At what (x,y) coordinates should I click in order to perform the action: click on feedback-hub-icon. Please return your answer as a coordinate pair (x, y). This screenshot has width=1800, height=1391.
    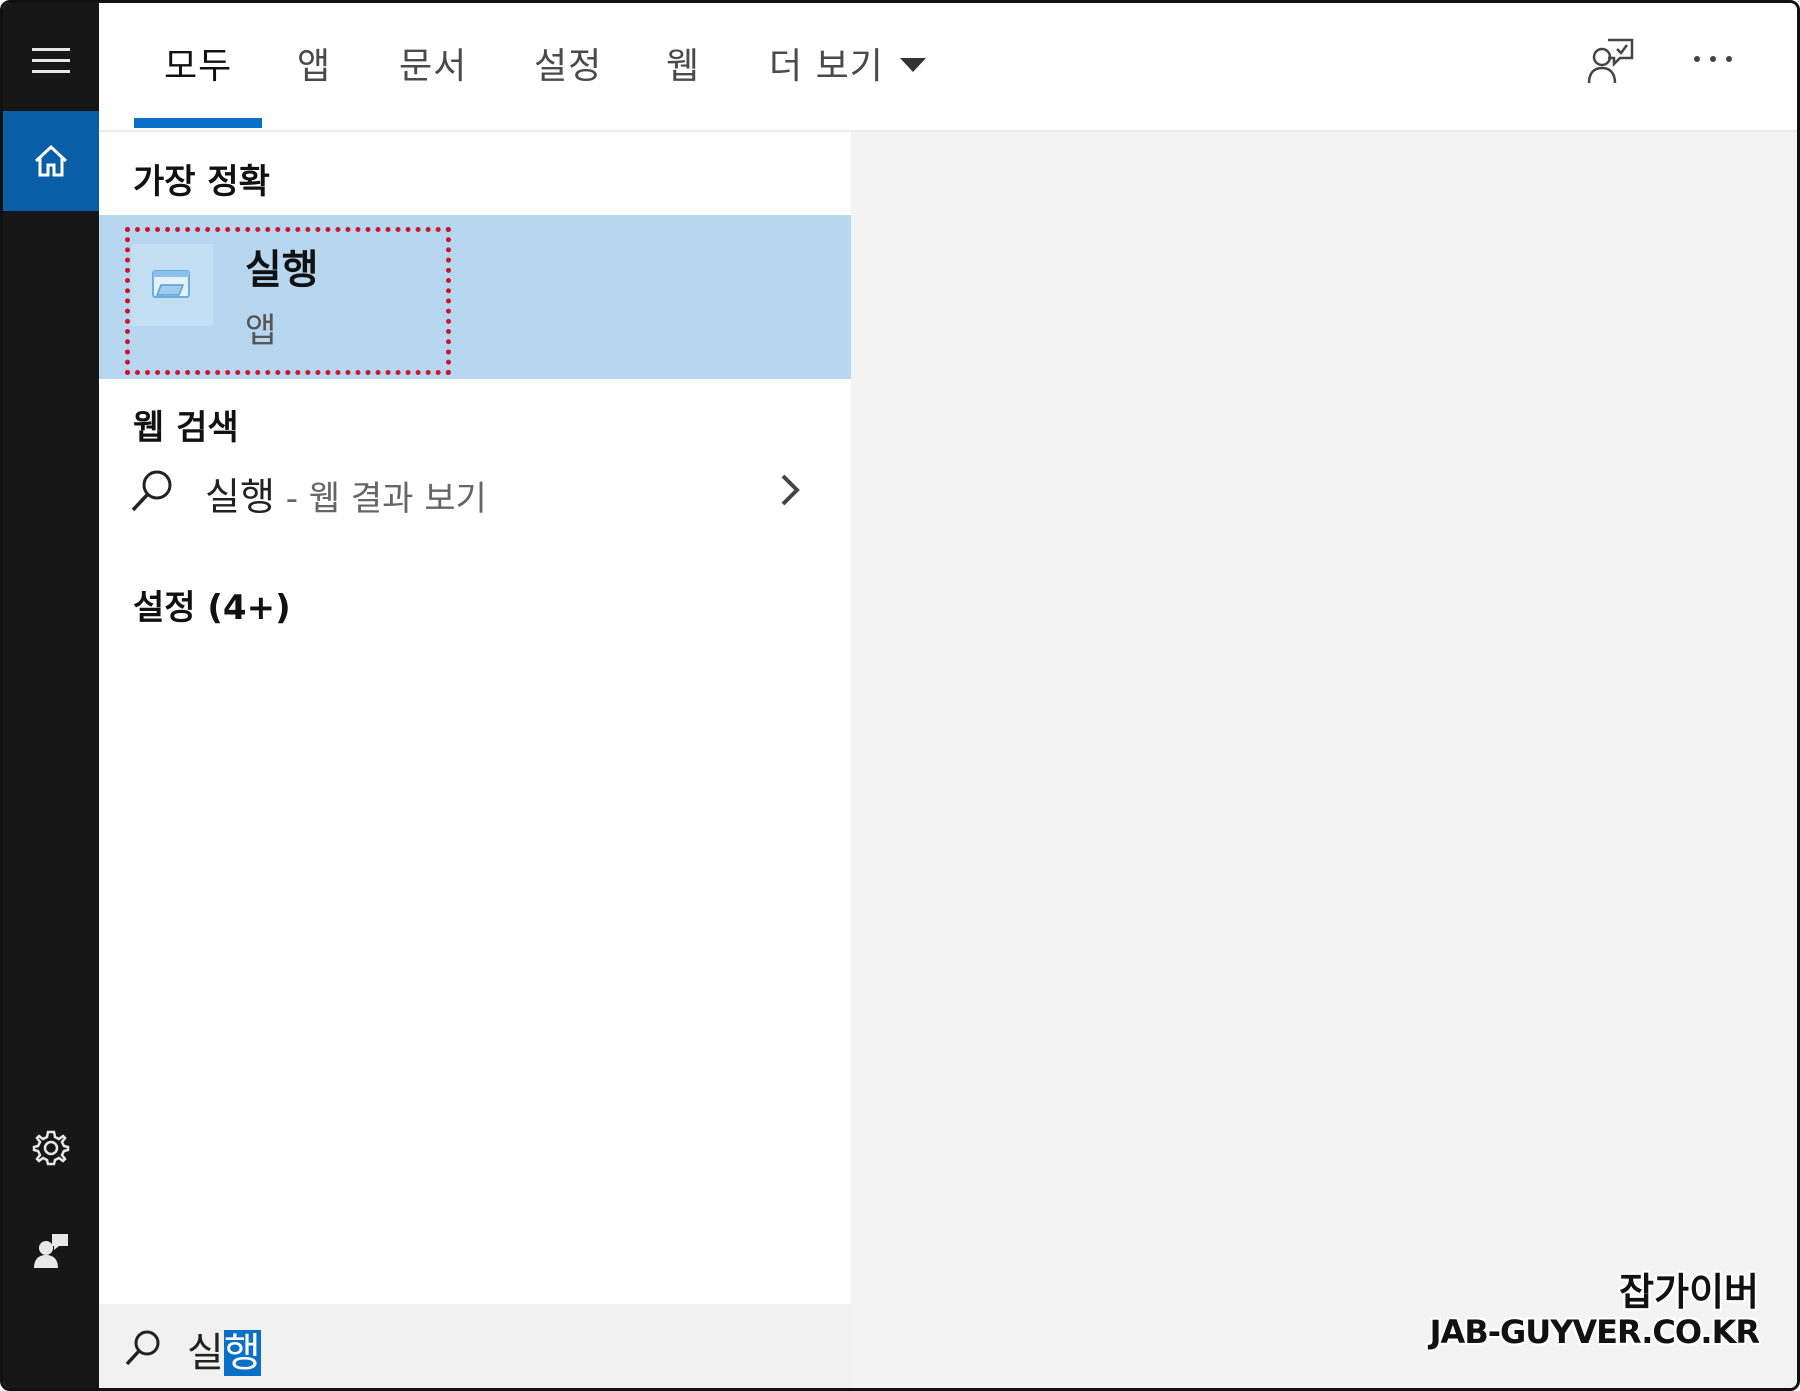
    Looking at the image, I should click on (1610, 61).